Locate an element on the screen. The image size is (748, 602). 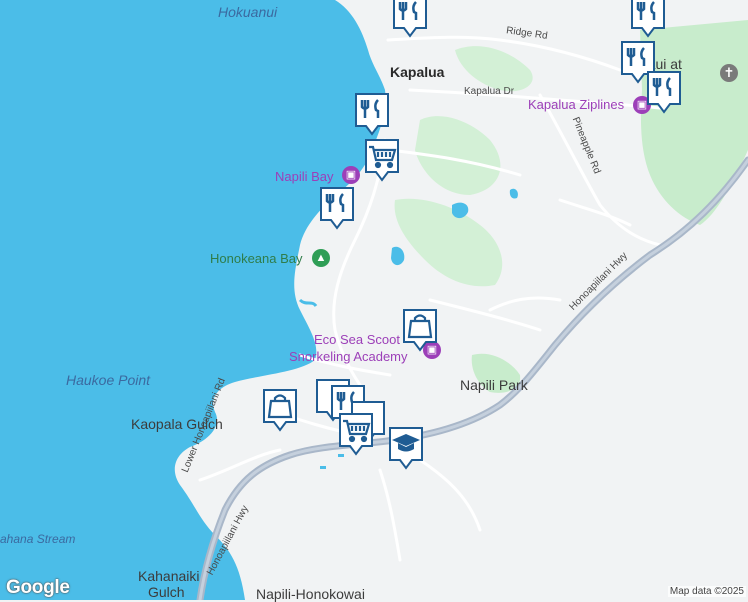
shopping-bag-marker-eco is located at coordinates (420, 330).